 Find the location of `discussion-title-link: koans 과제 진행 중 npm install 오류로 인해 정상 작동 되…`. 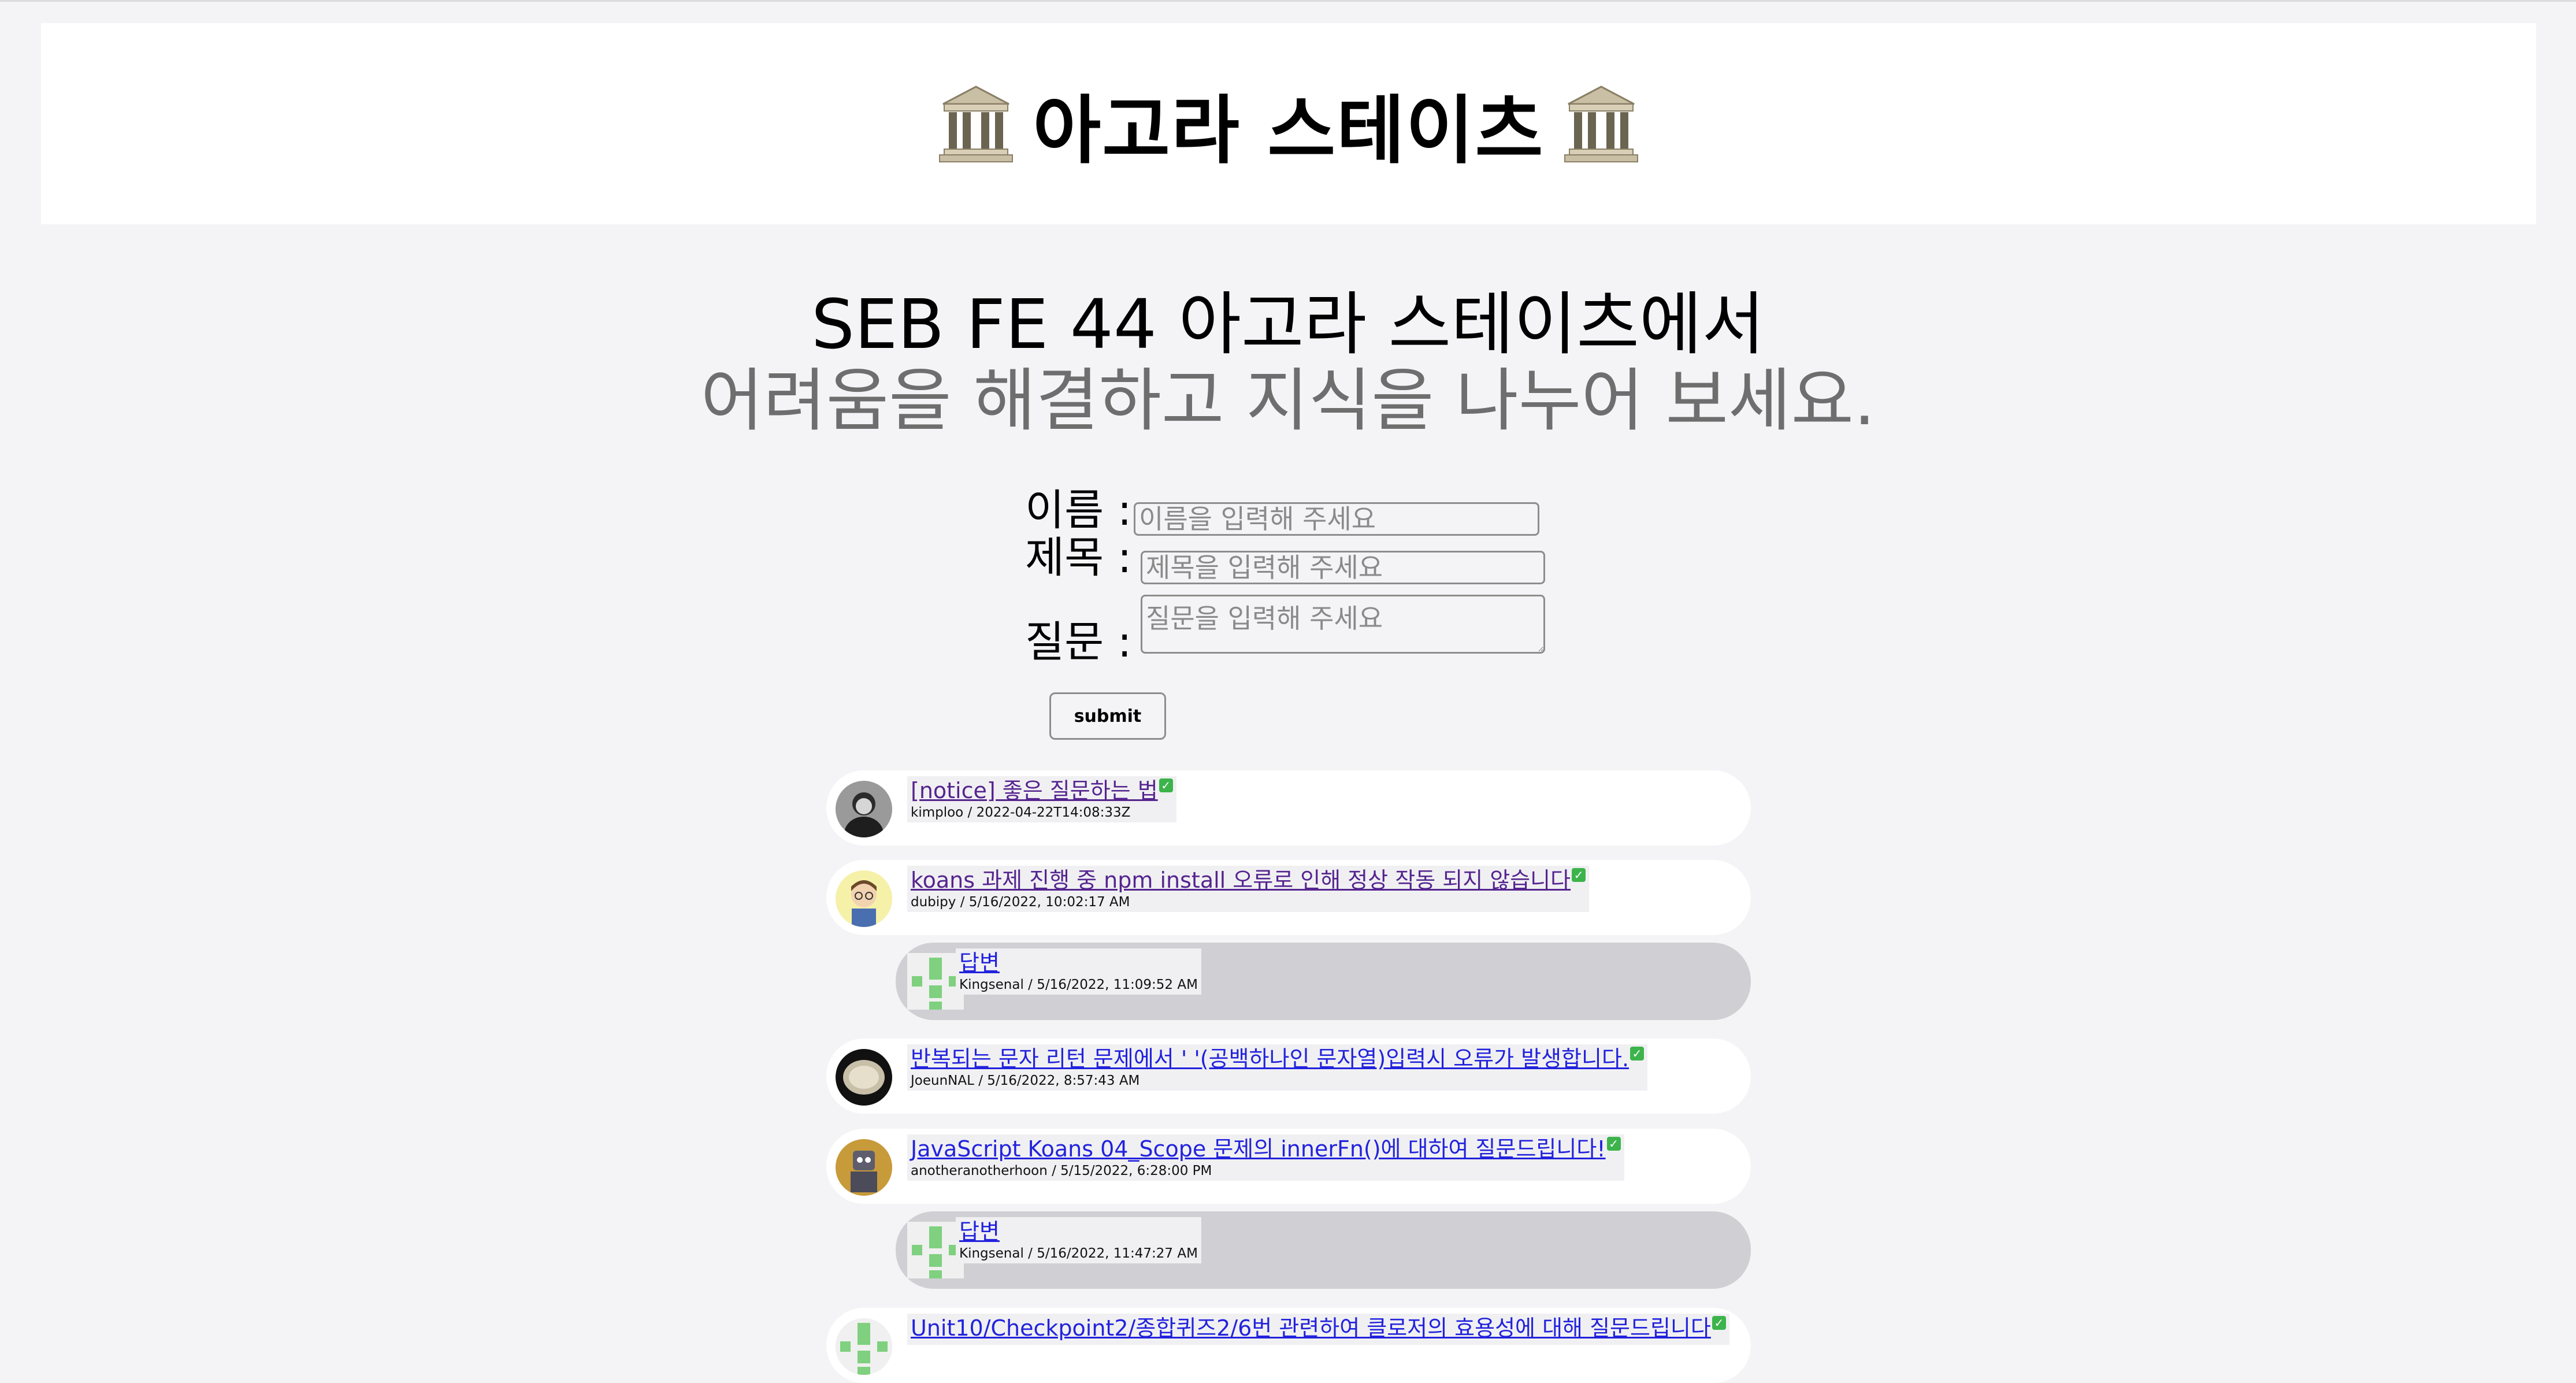

discussion-title-link: koans 과제 진행 중 npm install 오류로 인해 정상 작동 되… is located at coordinates (1241, 880).